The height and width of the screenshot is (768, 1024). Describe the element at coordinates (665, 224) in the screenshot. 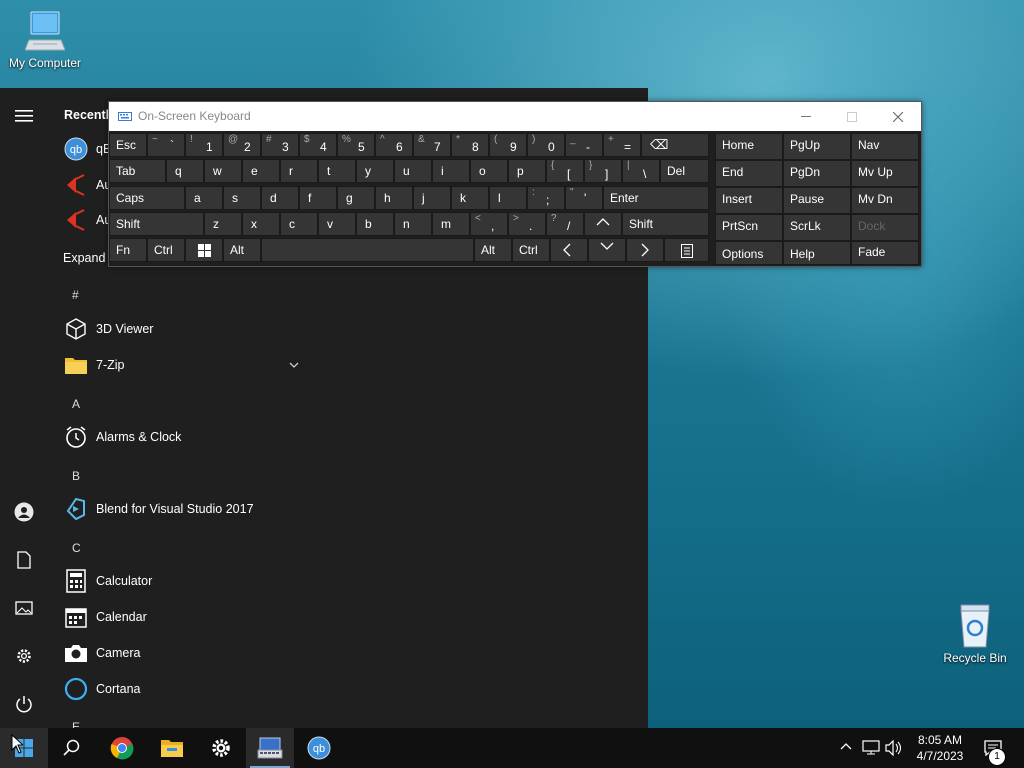

I see `key-right-shift: Shift` at that location.